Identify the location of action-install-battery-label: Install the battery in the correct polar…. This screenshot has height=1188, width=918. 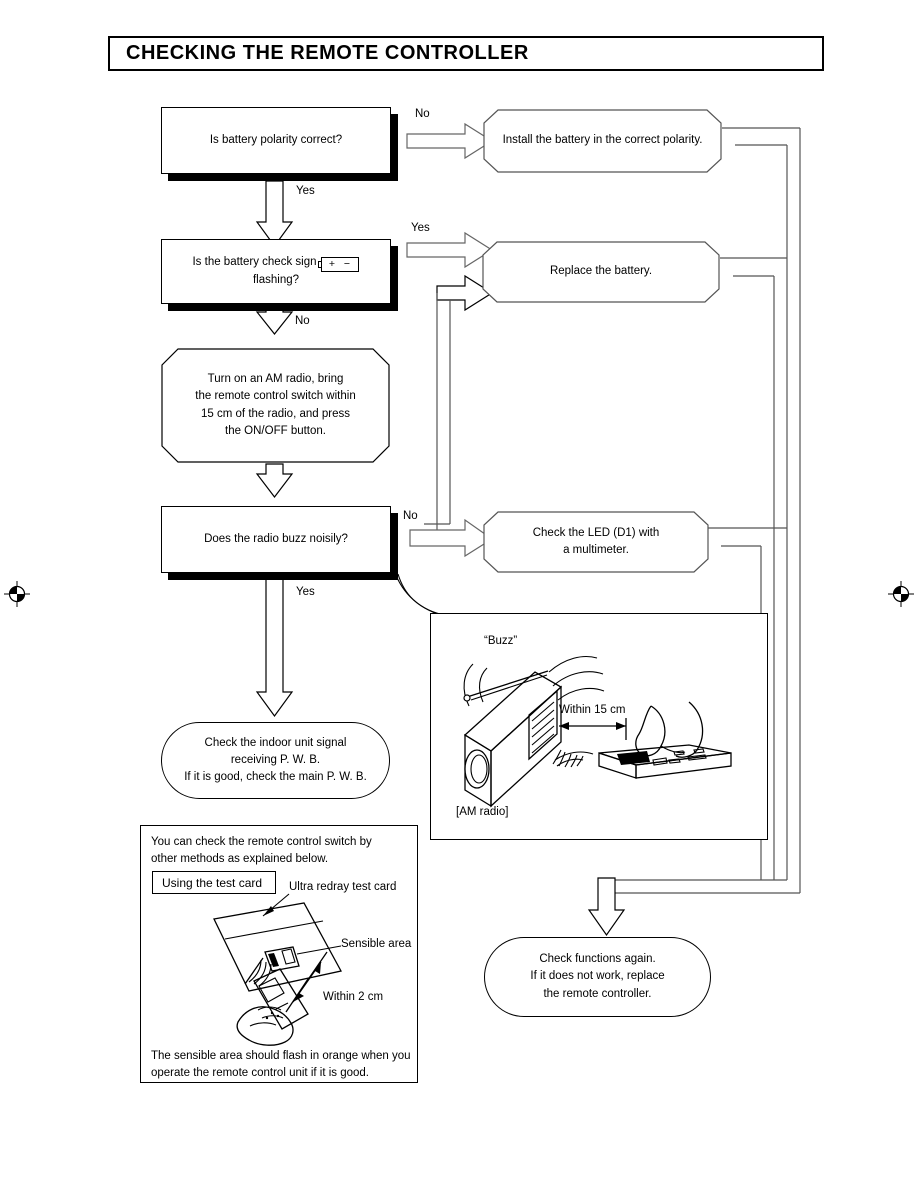
(602, 140).